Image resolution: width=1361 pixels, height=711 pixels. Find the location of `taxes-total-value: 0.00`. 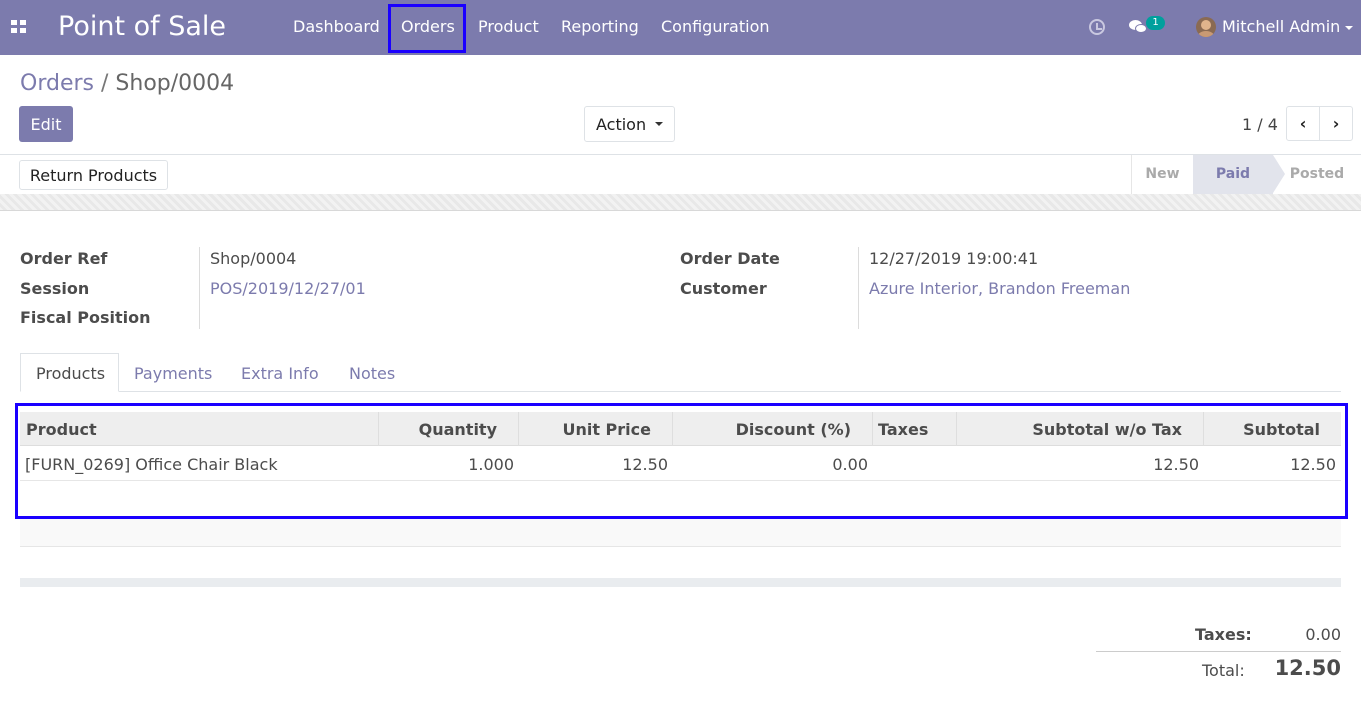

taxes-total-value: 0.00 is located at coordinates (1323, 634).